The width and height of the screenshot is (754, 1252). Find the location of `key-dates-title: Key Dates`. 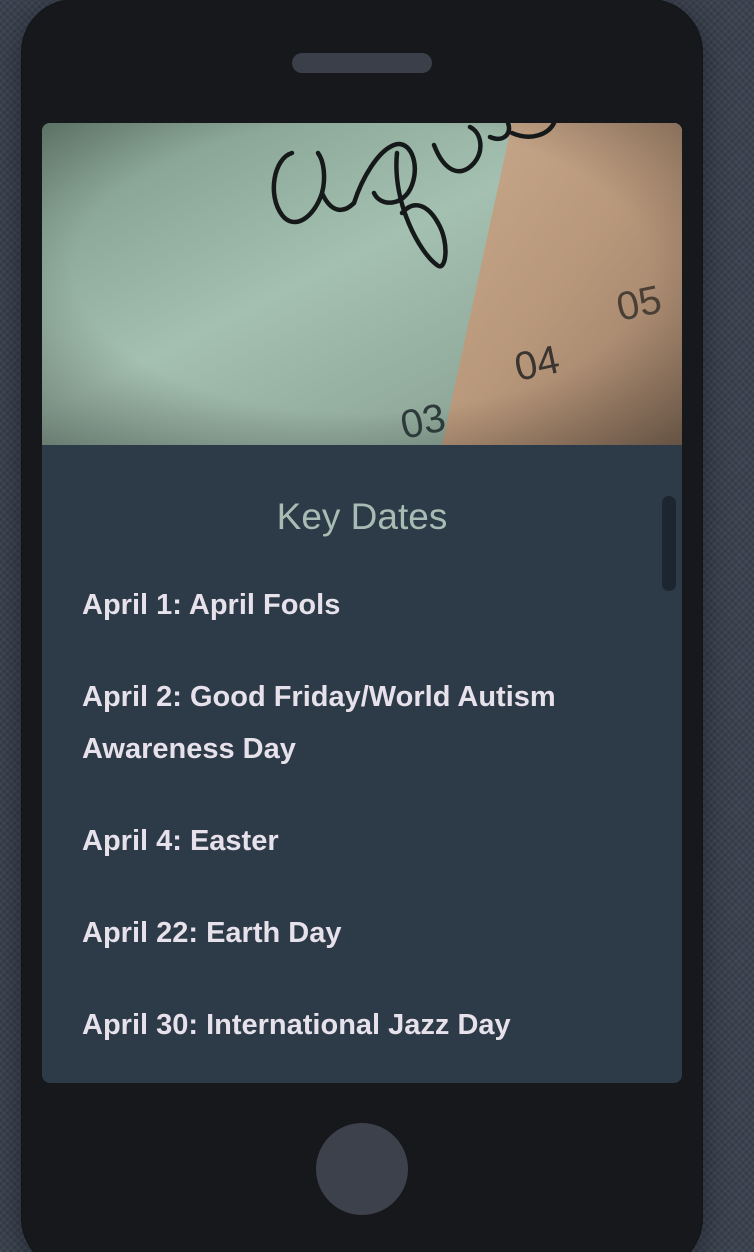

key-dates-title: Key Dates is located at coordinates (362, 516).